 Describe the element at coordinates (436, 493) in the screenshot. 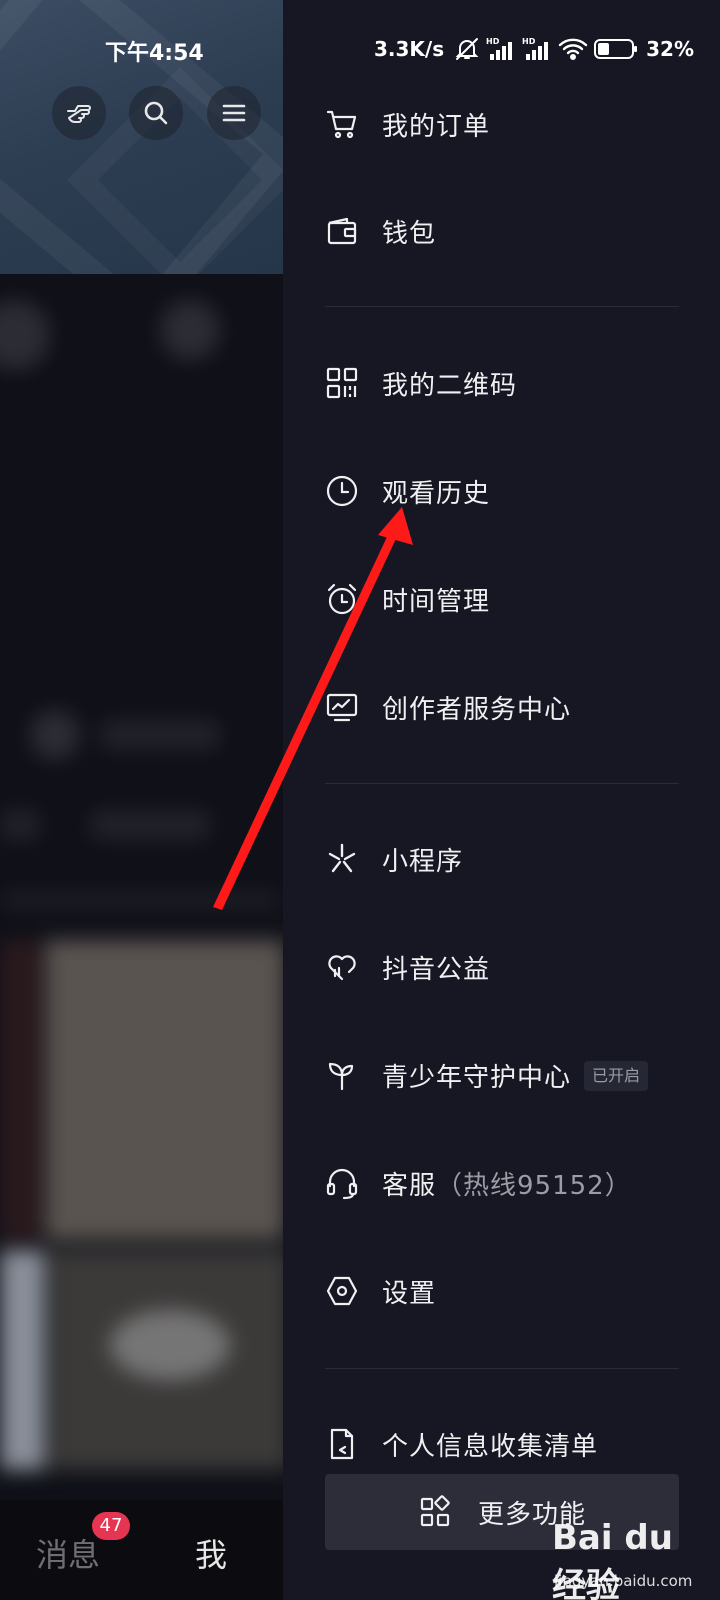

I see `menu-item-label: 观看历史` at that location.